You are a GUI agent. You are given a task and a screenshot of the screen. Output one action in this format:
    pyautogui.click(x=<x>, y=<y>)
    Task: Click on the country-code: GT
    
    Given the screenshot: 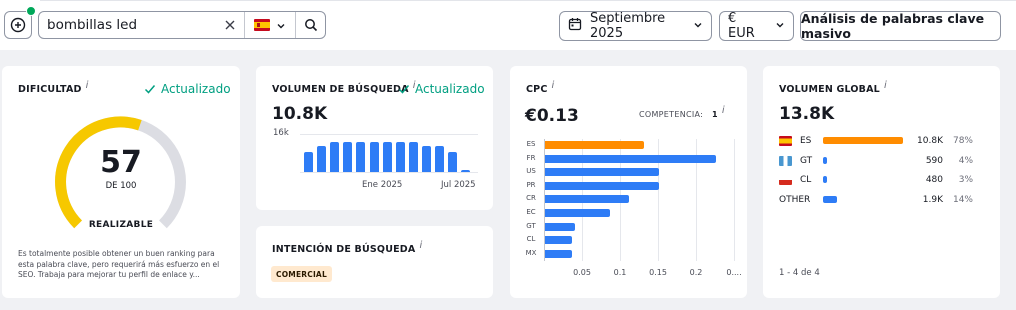 What is the action you would take?
    pyautogui.click(x=806, y=160)
    